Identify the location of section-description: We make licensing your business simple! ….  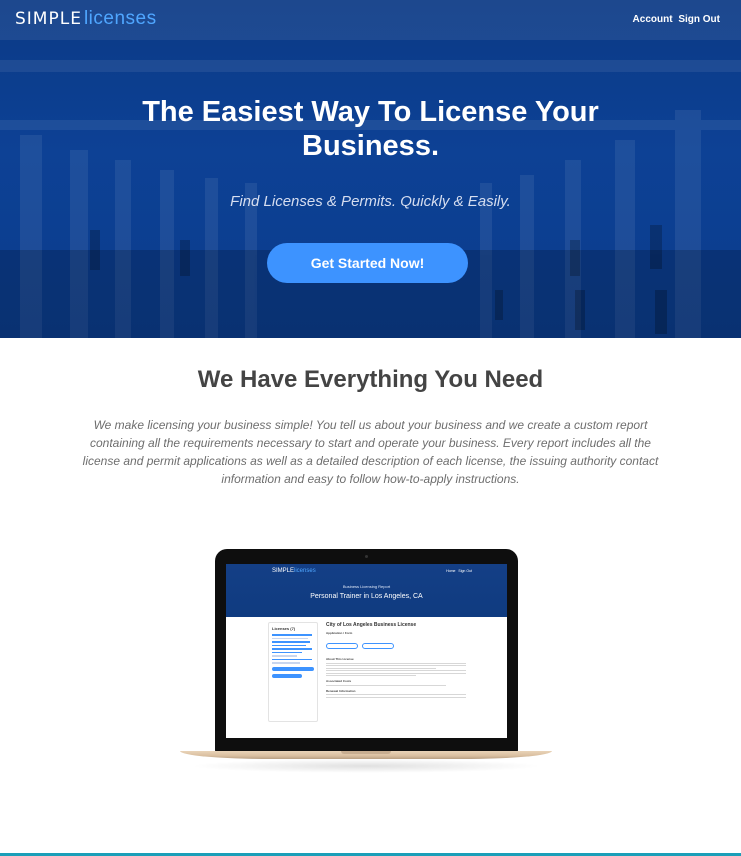
(370, 452).